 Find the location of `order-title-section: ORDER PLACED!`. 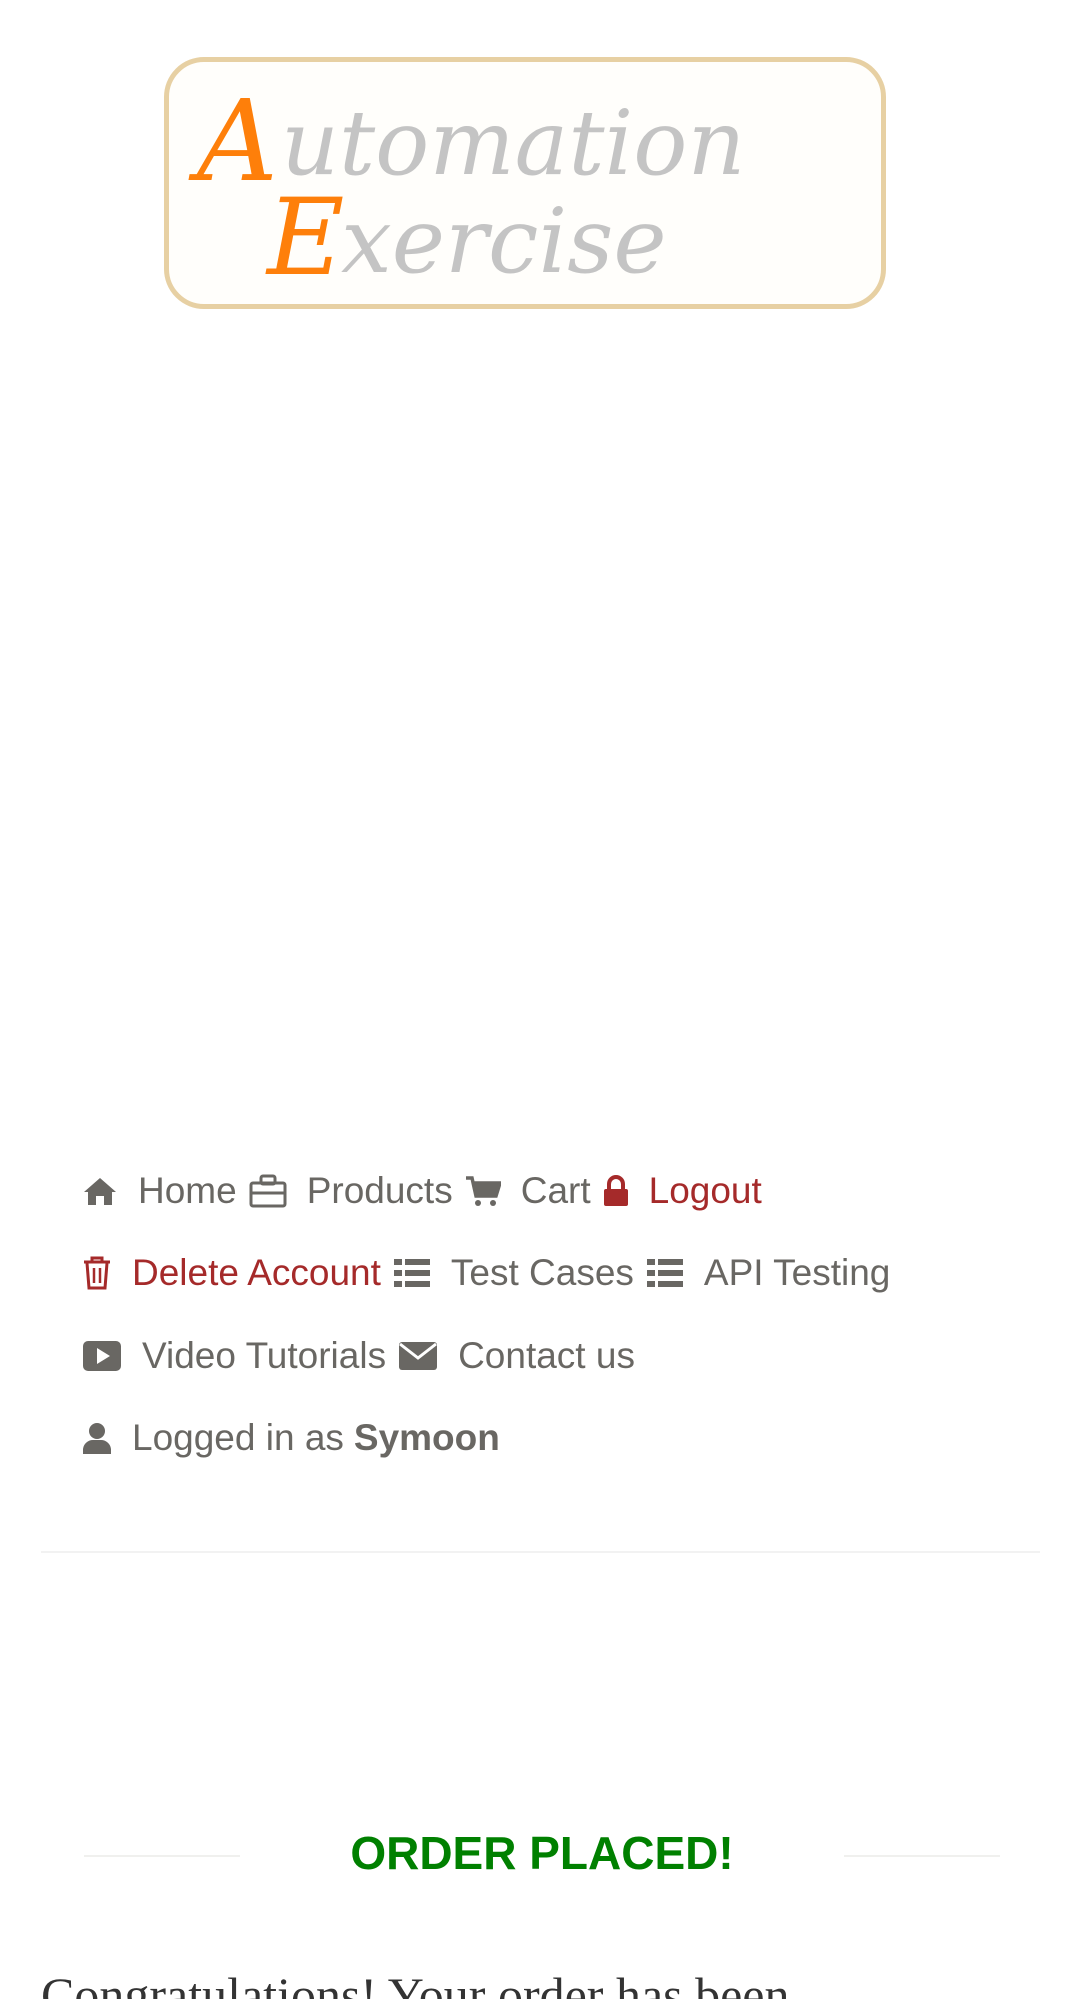

order-title-section: ORDER PLACED! is located at coordinates (542, 1855).